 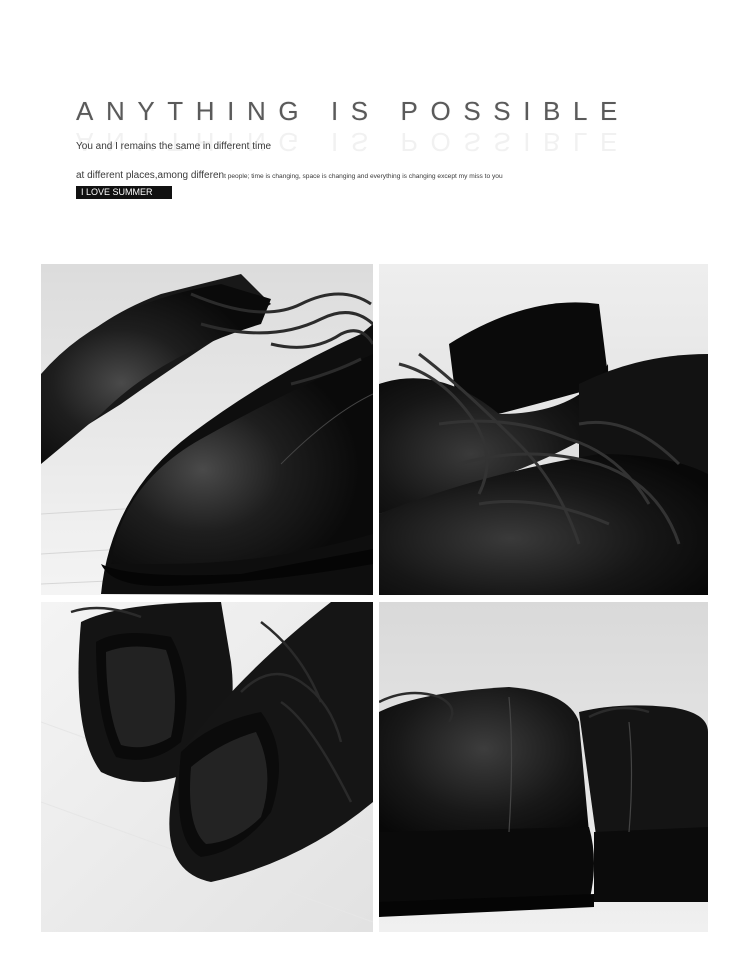 I want to click on headline: ANYTHING IS POSSIBLE, so click(x=353, y=111).